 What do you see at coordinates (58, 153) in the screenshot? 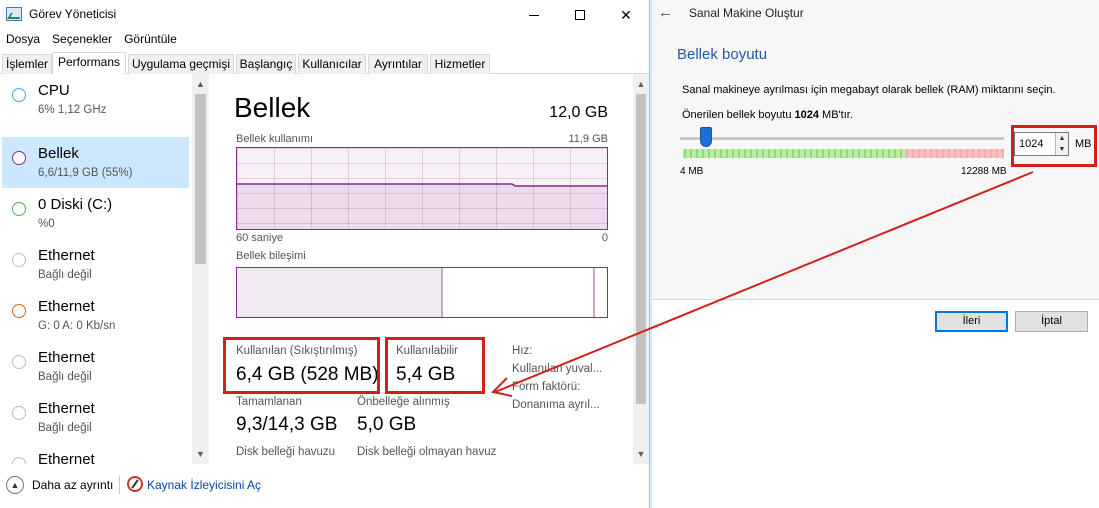
I see `sidebar-item-label: Bellek` at bounding box center [58, 153].